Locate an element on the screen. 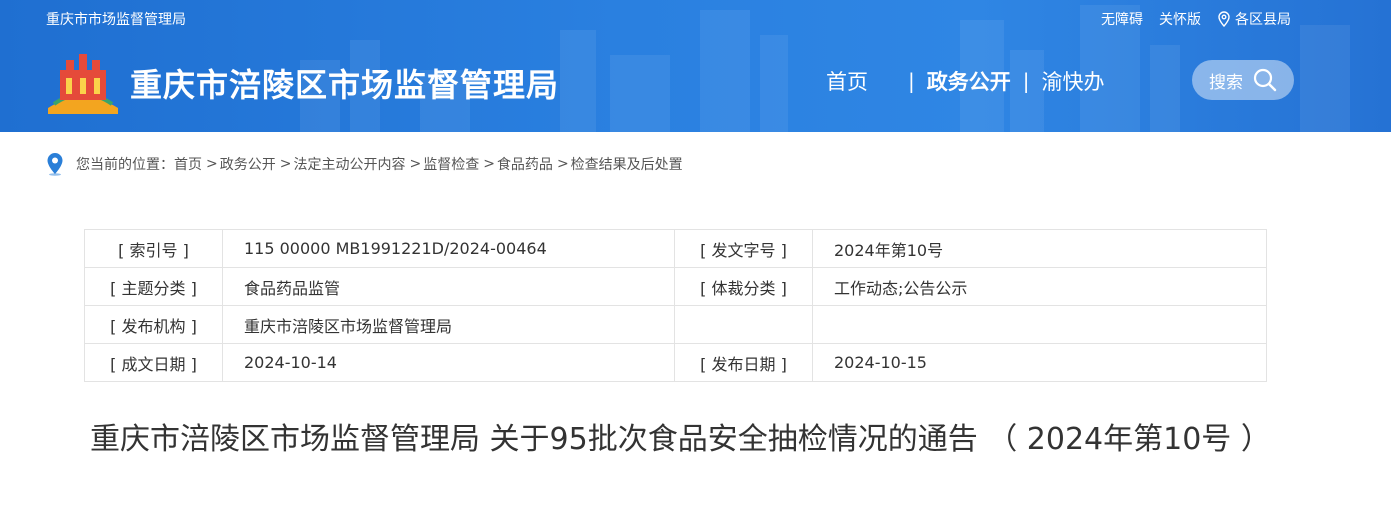 Image resolution: width=1391 pixels, height=516 pixels. districts-label: 各区县局 is located at coordinates (1263, 20).